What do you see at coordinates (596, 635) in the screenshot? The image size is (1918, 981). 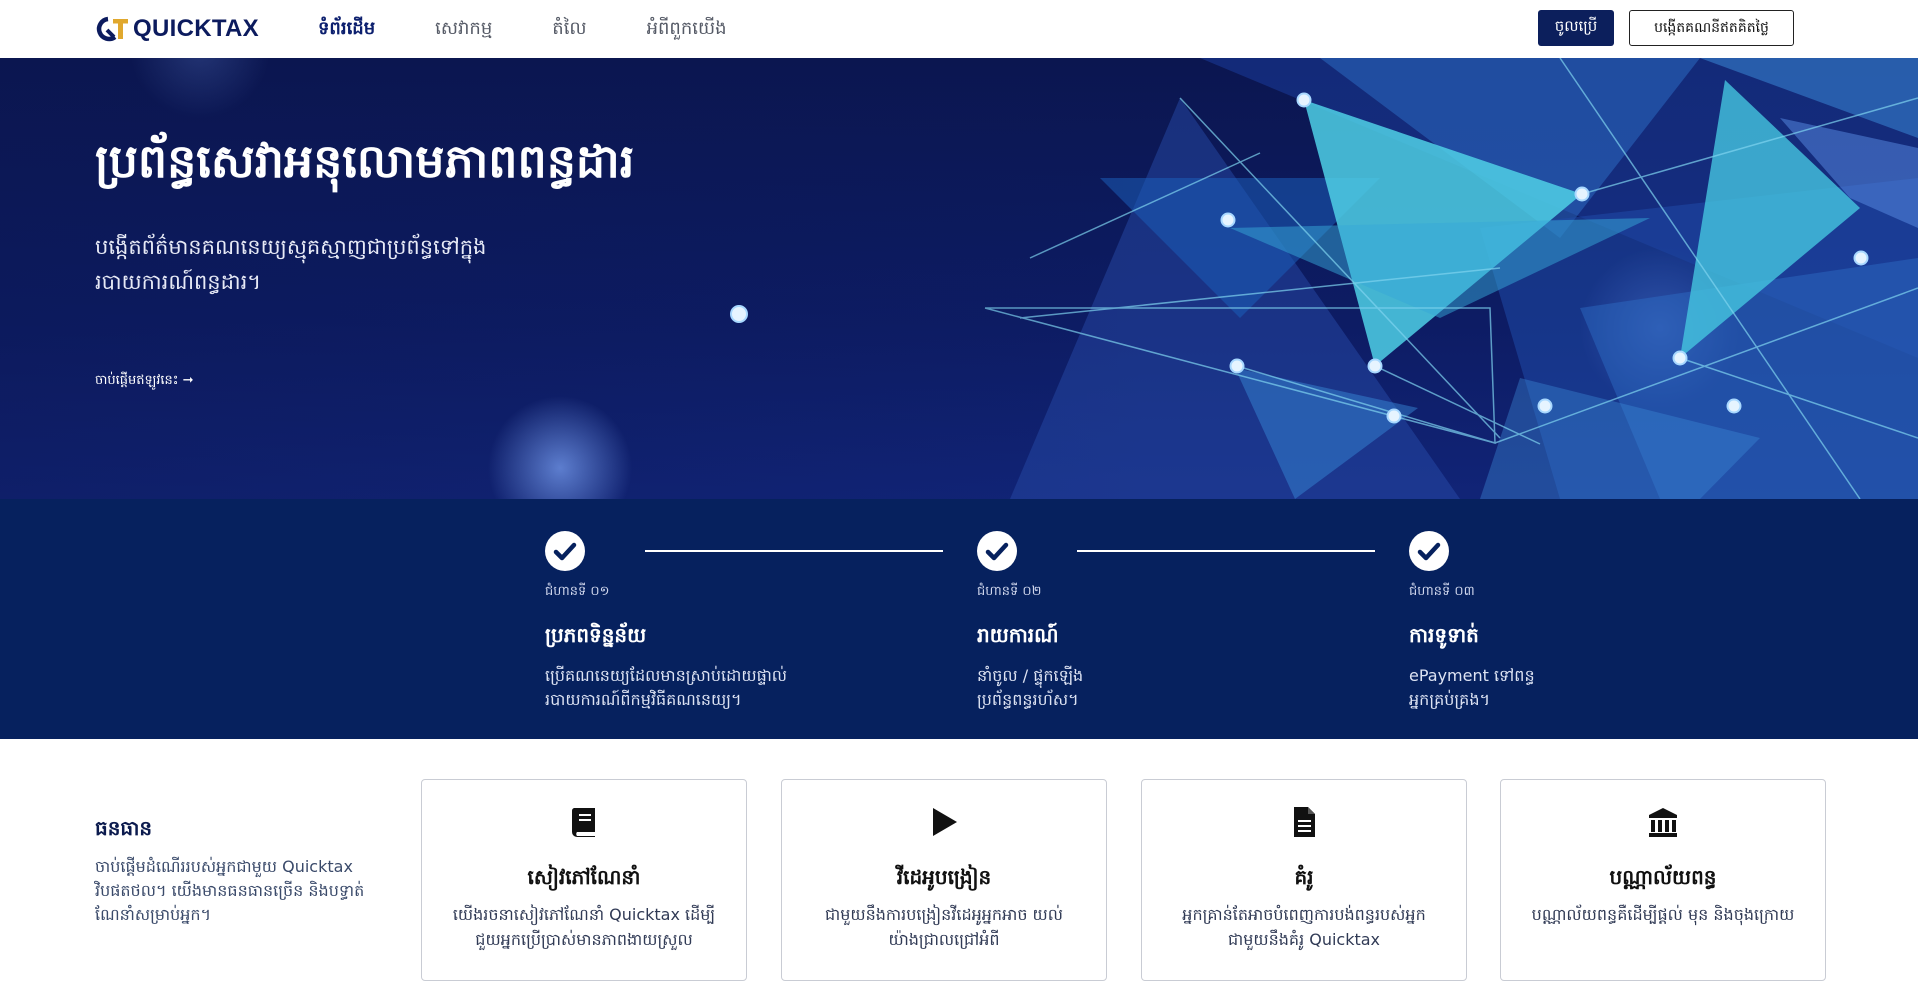 I see `step-title: ប្រភពទិន្នន័យ` at bounding box center [596, 635].